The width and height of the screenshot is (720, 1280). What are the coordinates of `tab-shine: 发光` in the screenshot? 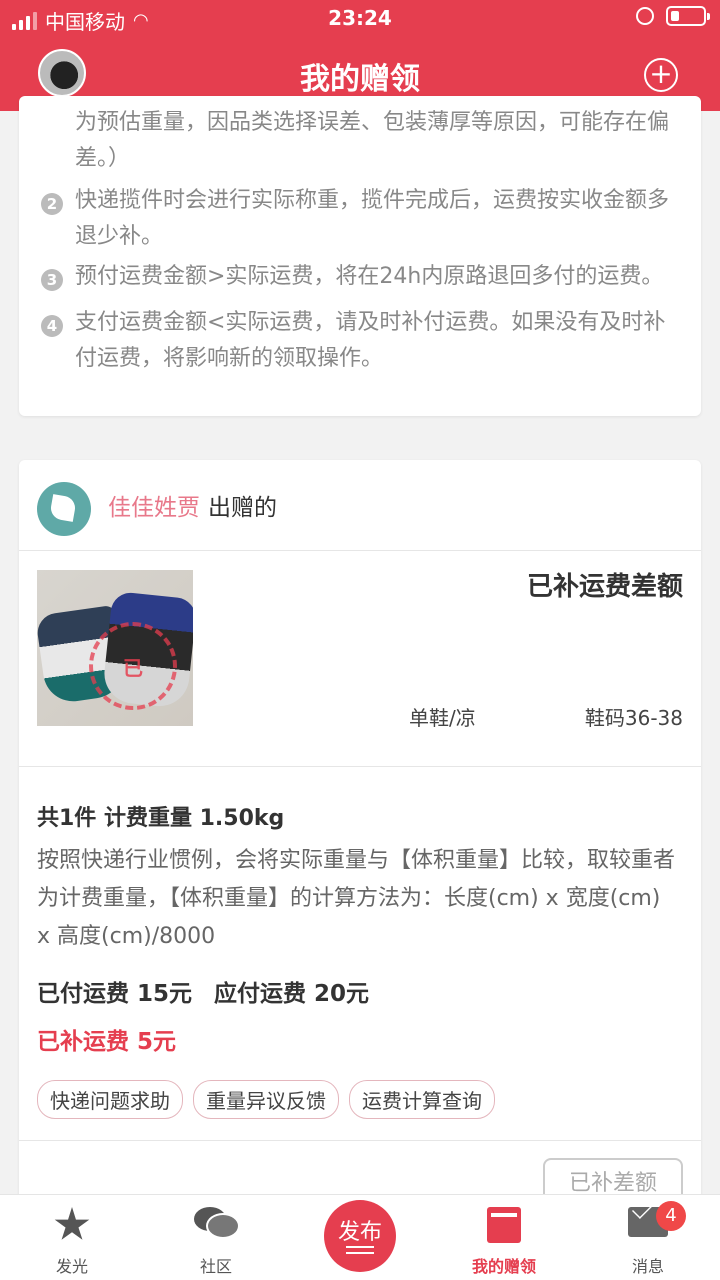 It's located at (72, 1237).